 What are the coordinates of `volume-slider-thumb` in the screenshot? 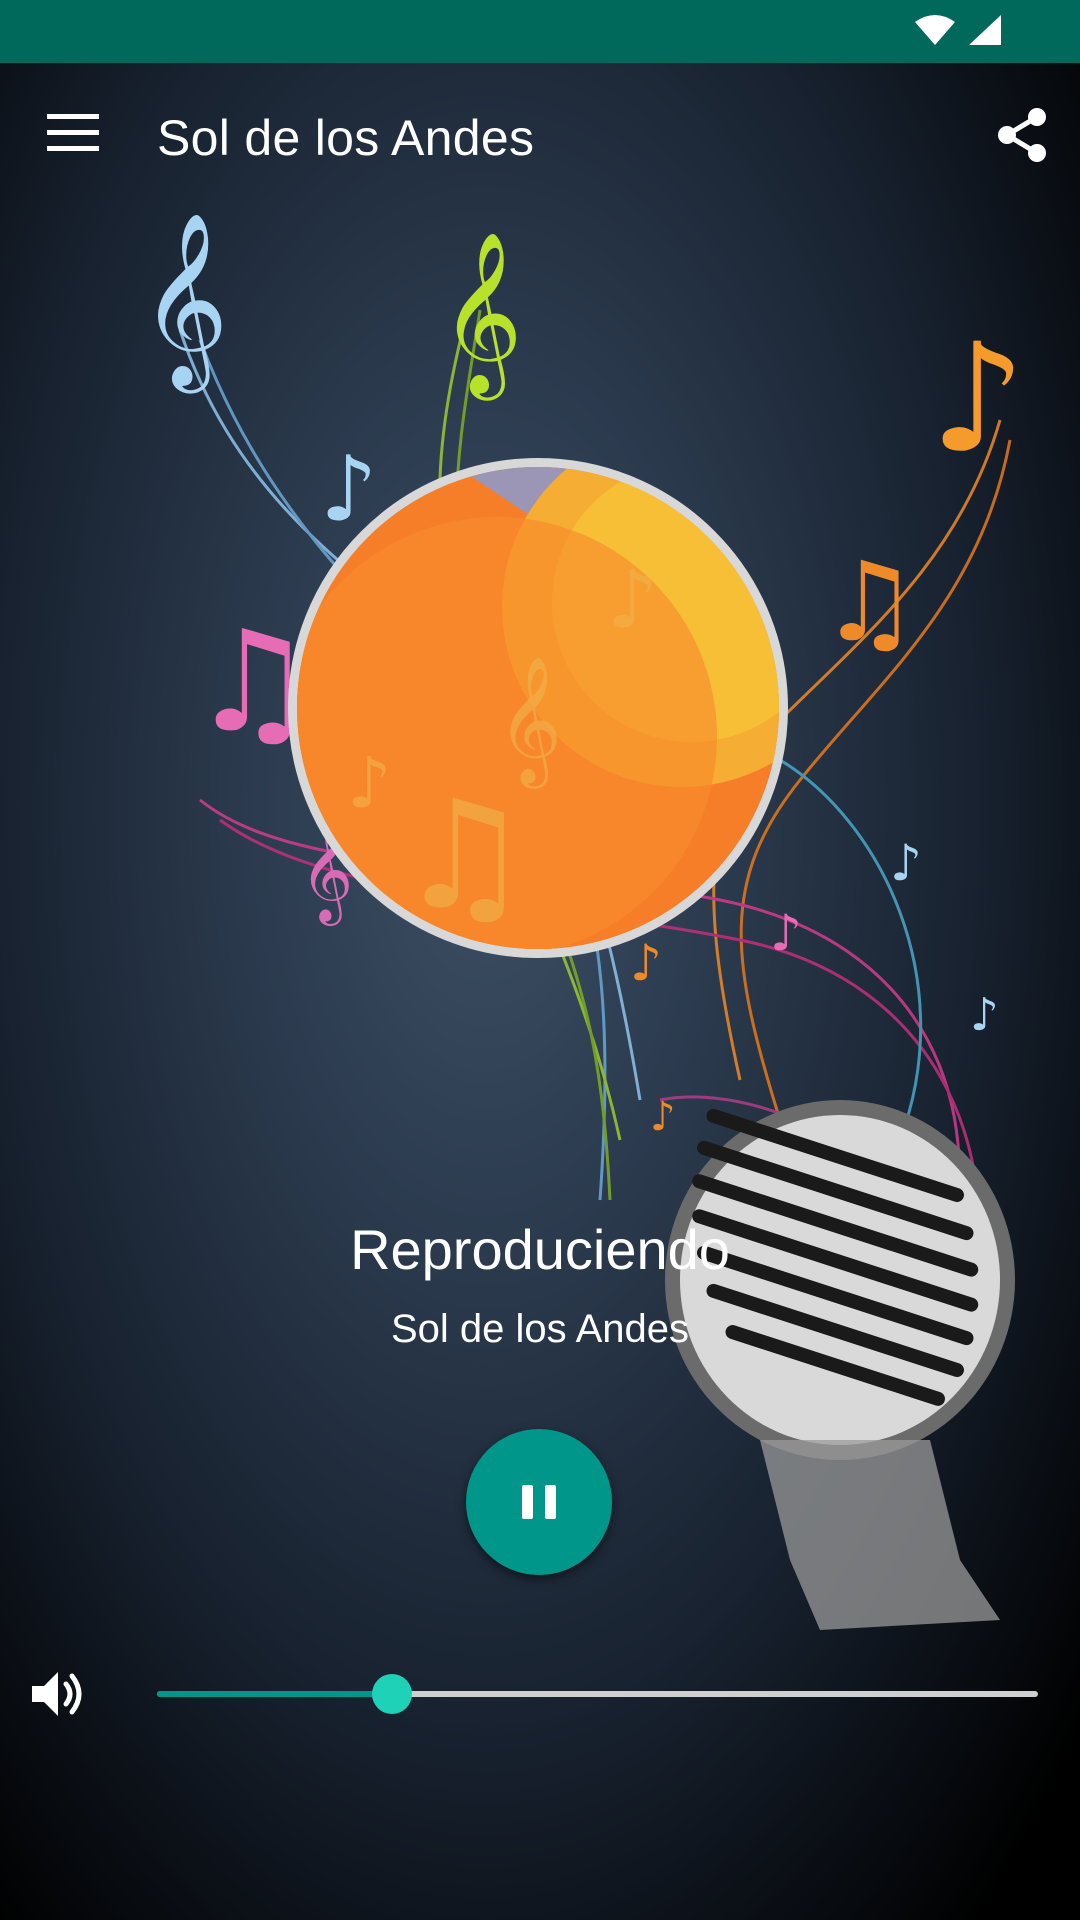 It's located at (392, 1694).